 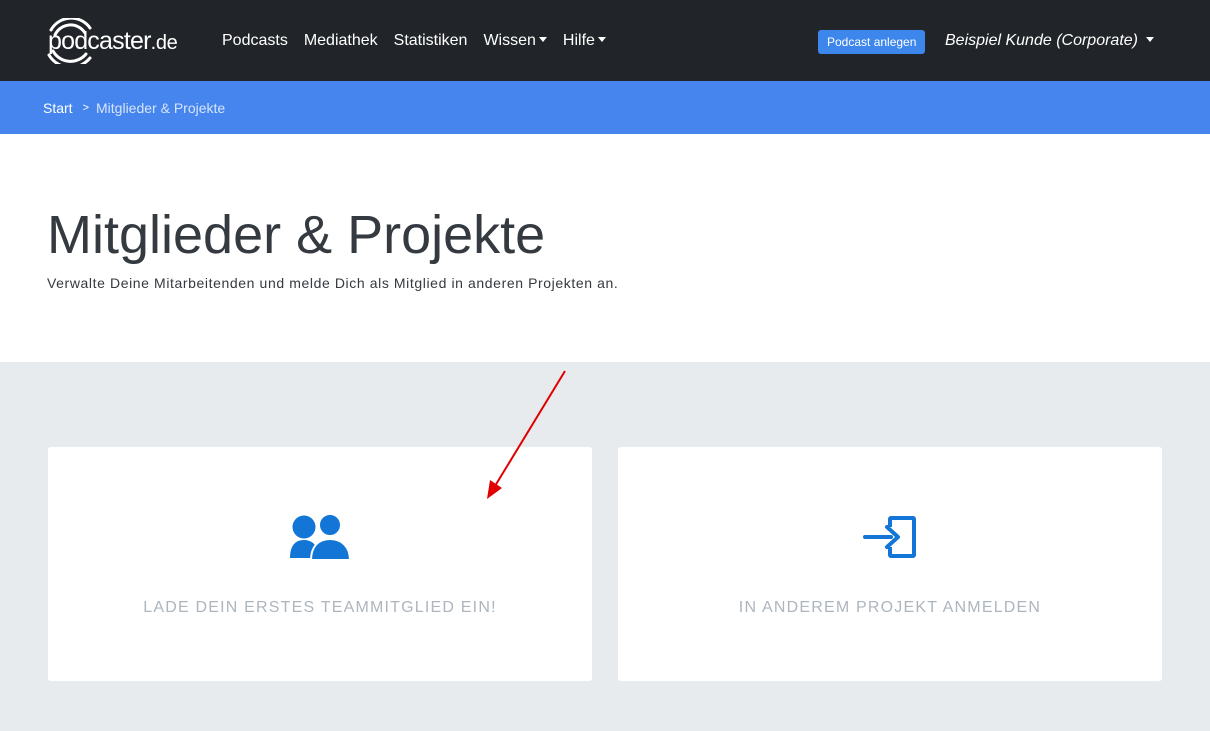 I want to click on nav-item-mediathek: Mediathek, so click(x=341, y=41).